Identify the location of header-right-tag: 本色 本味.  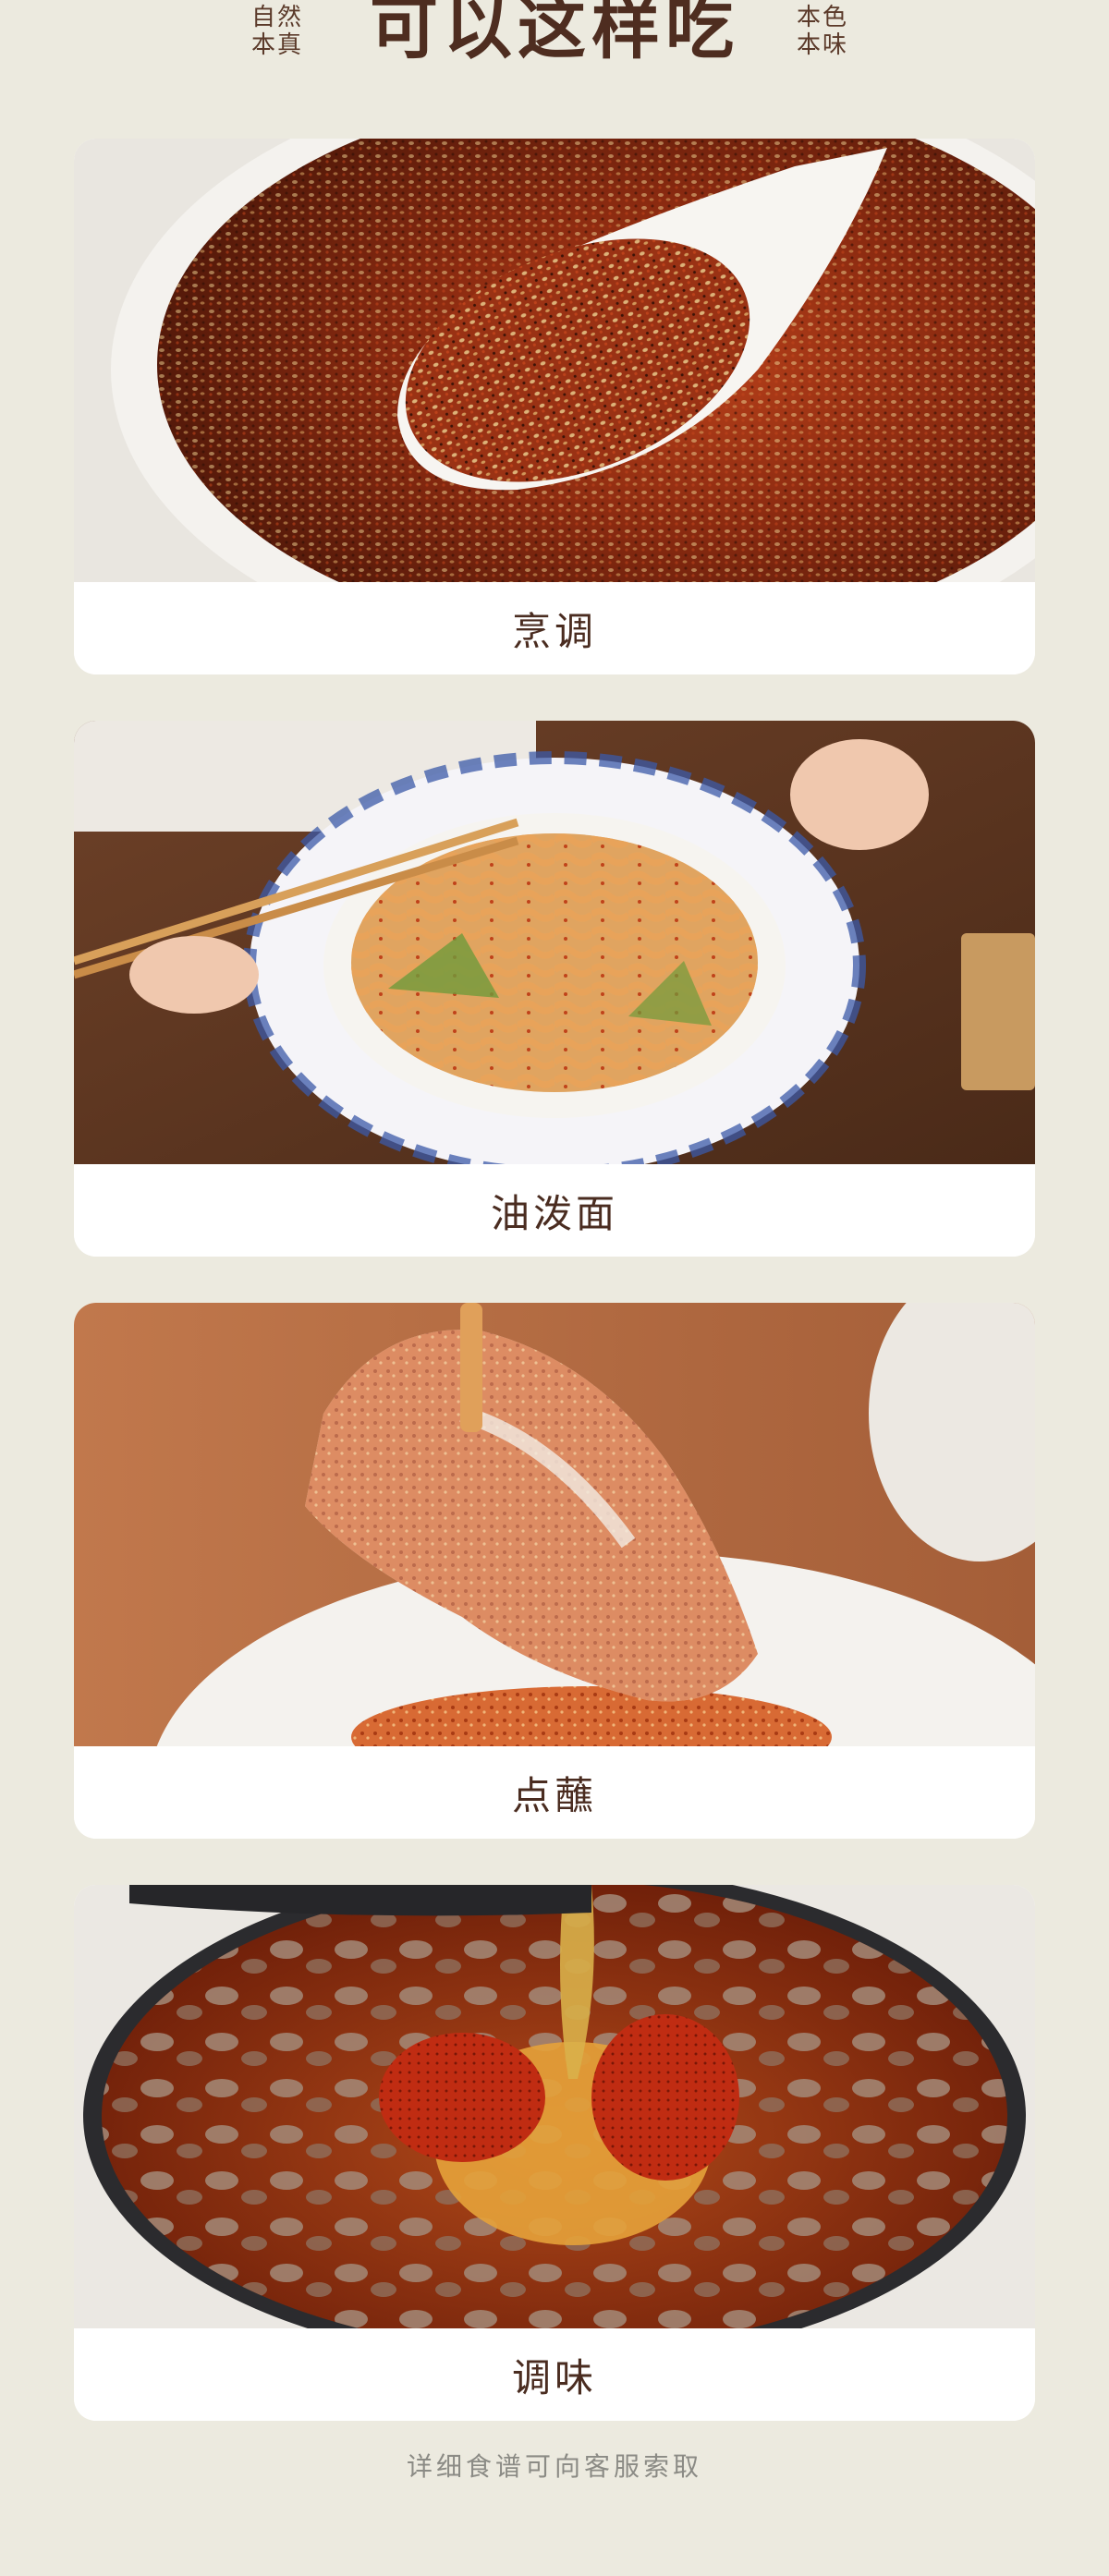
(822, 31).